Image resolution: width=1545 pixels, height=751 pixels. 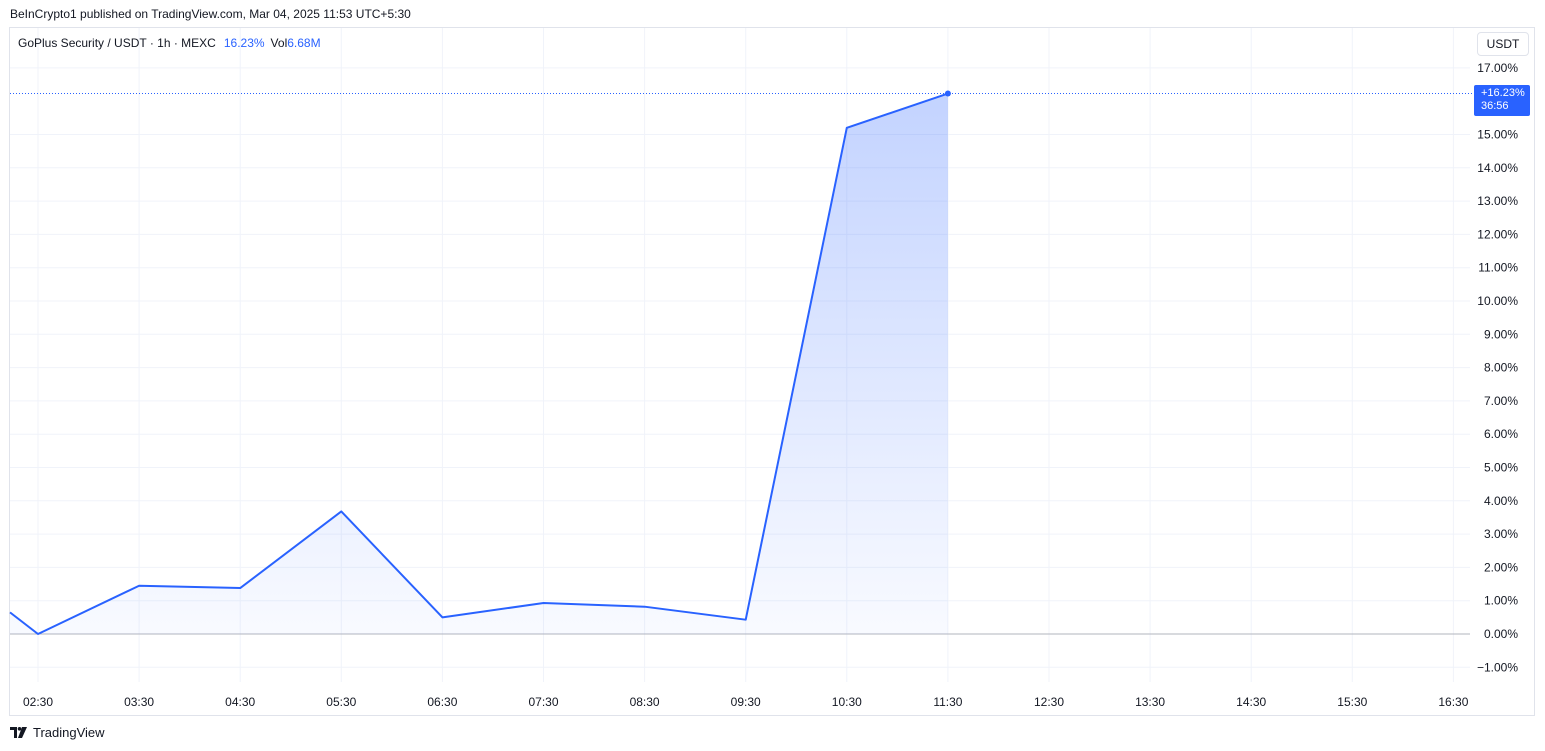 I want to click on y-tick-label: 14.00%, so click(x=1497, y=168).